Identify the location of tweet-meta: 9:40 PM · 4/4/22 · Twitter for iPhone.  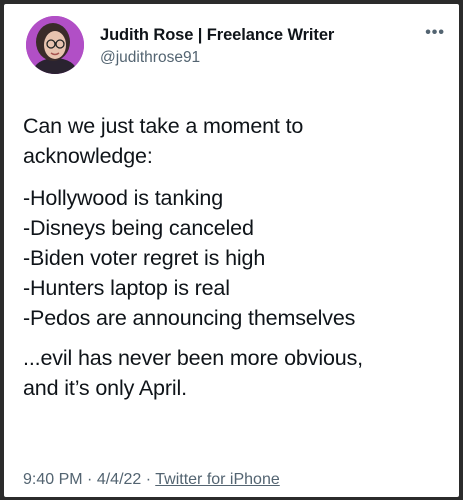
(151, 480).